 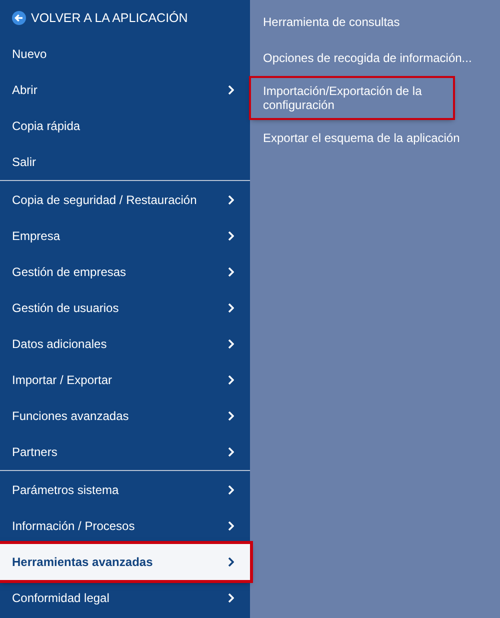 I want to click on back-arrow-icon, so click(x=19, y=18).